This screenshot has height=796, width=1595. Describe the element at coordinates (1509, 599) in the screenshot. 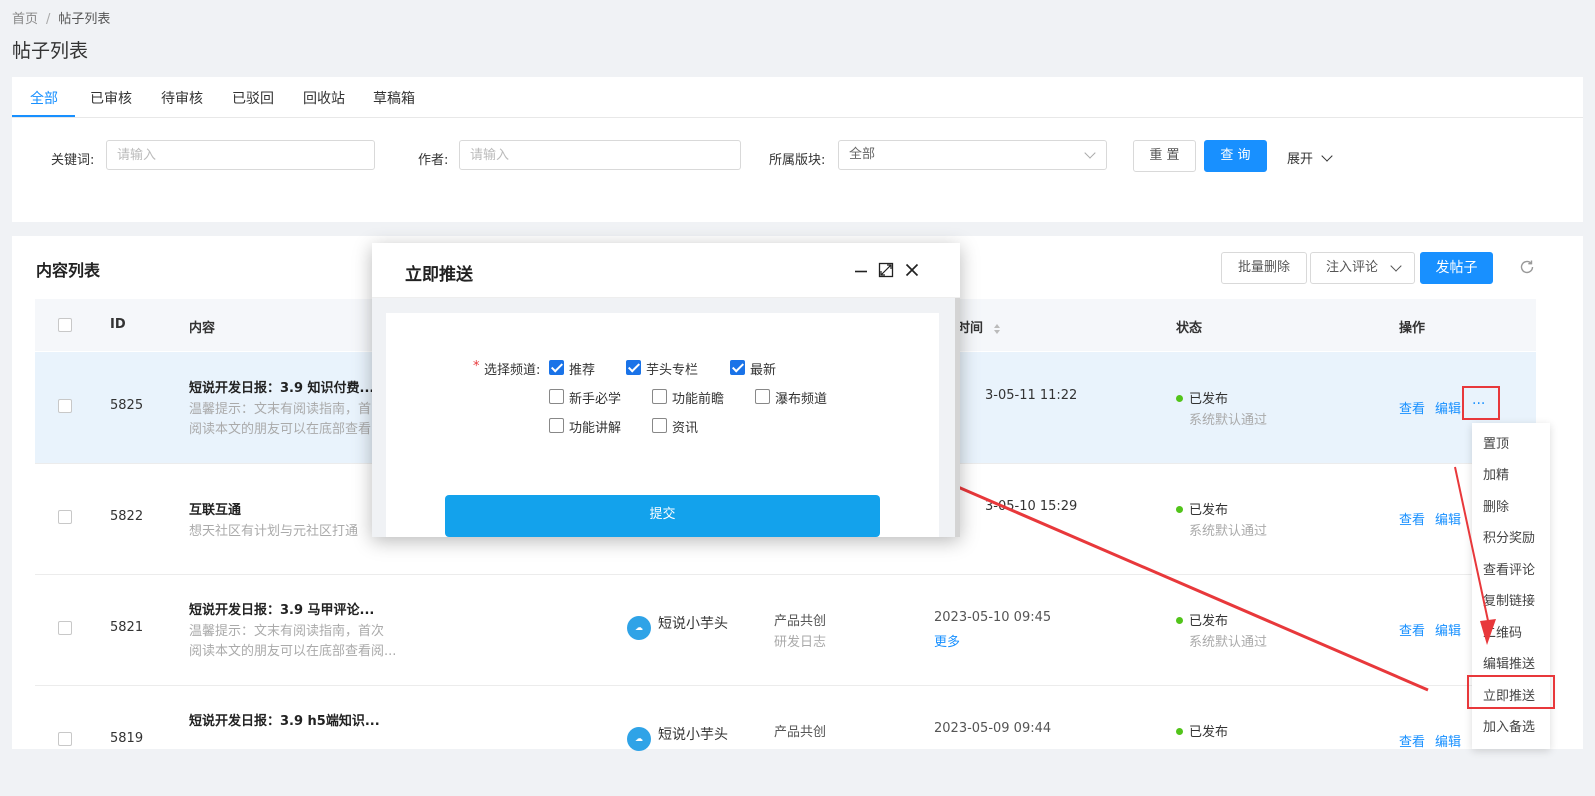

I see `menu-item-copy-link: 复制链接` at that location.